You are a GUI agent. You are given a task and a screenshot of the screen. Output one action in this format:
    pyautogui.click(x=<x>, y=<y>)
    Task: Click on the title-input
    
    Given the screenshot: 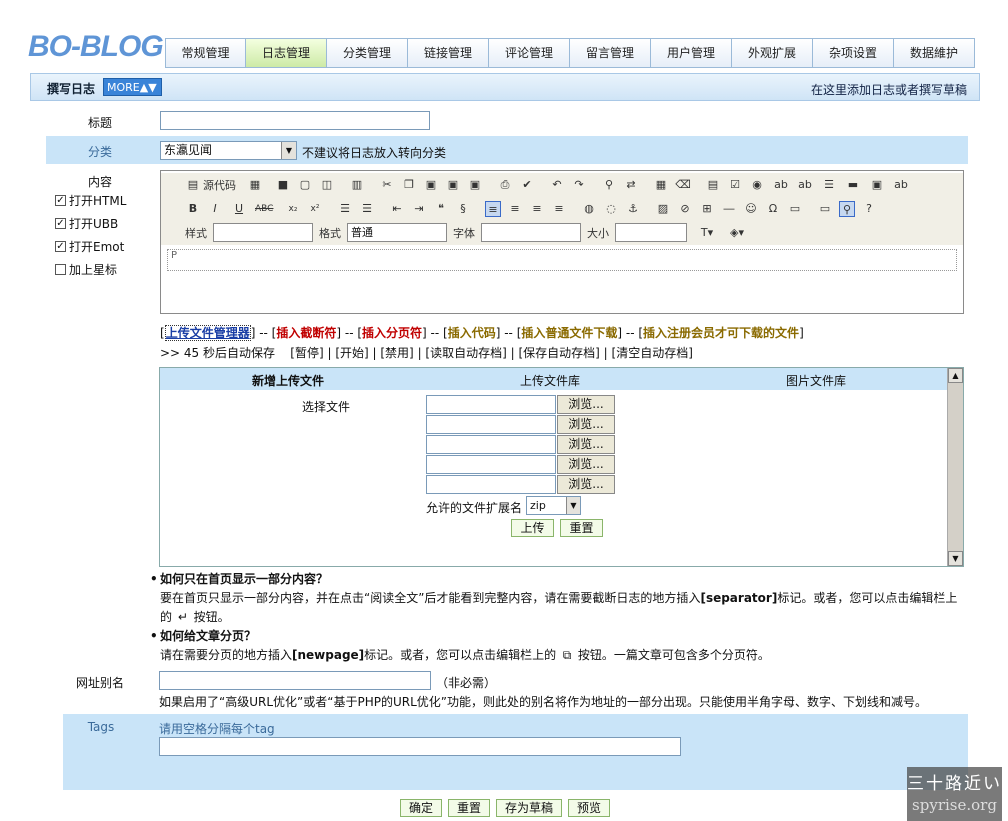 What is the action you would take?
    pyautogui.click(x=295, y=120)
    